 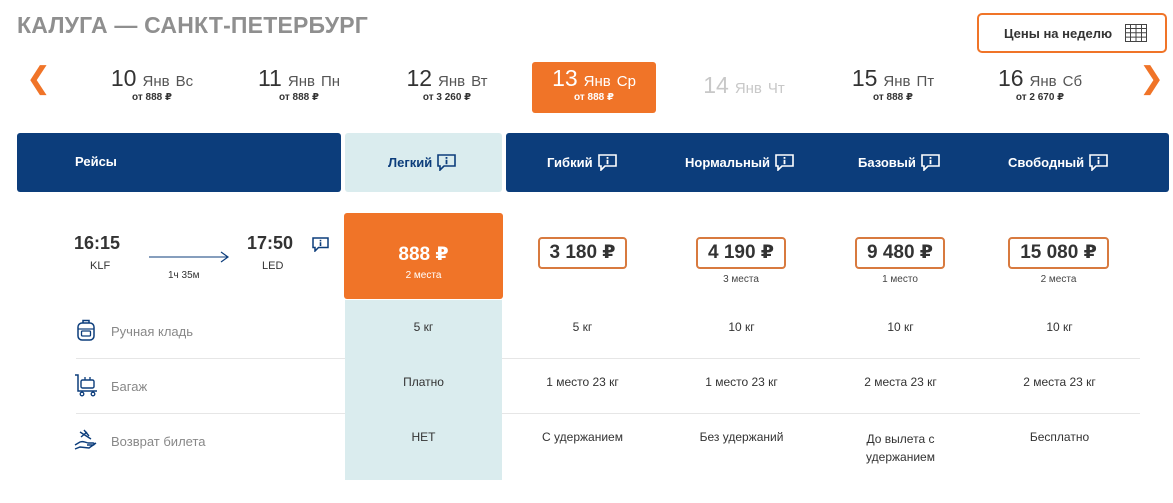 I want to click on date-weekday: Вс, so click(x=184, y=81).